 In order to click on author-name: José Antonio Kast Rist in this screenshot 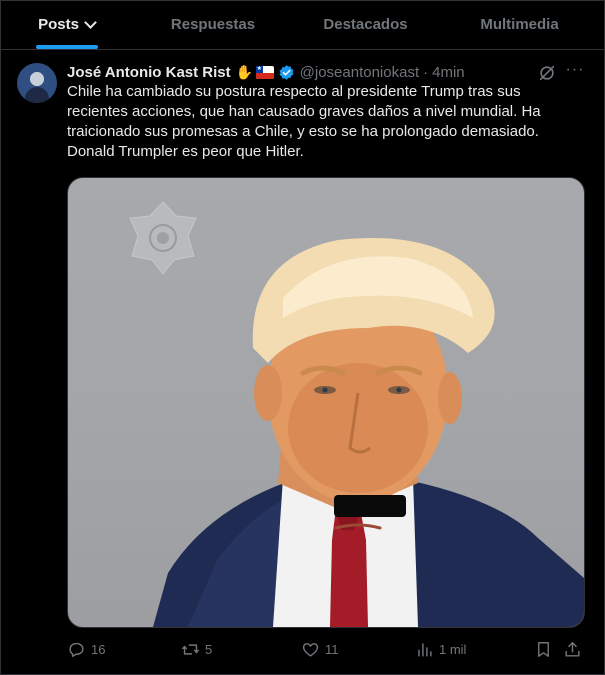, I will do `click(149, 72)`.